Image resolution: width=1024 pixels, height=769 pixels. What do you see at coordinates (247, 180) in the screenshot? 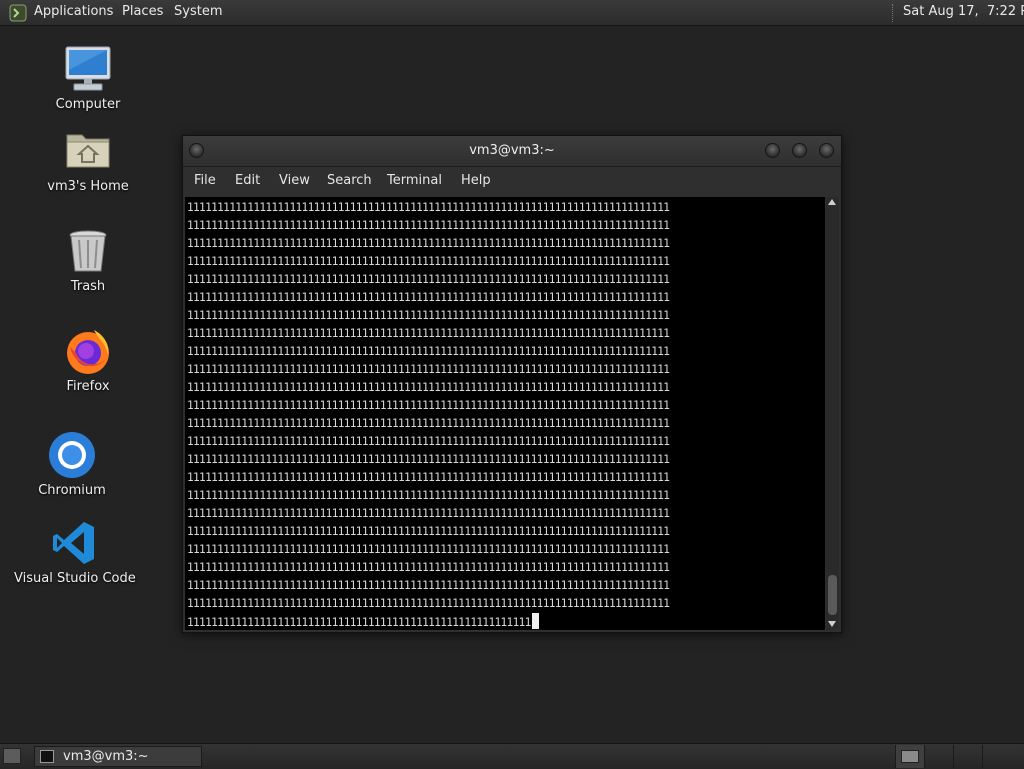
I see `menu-edit: Edit` at bounding box center [247, 180].